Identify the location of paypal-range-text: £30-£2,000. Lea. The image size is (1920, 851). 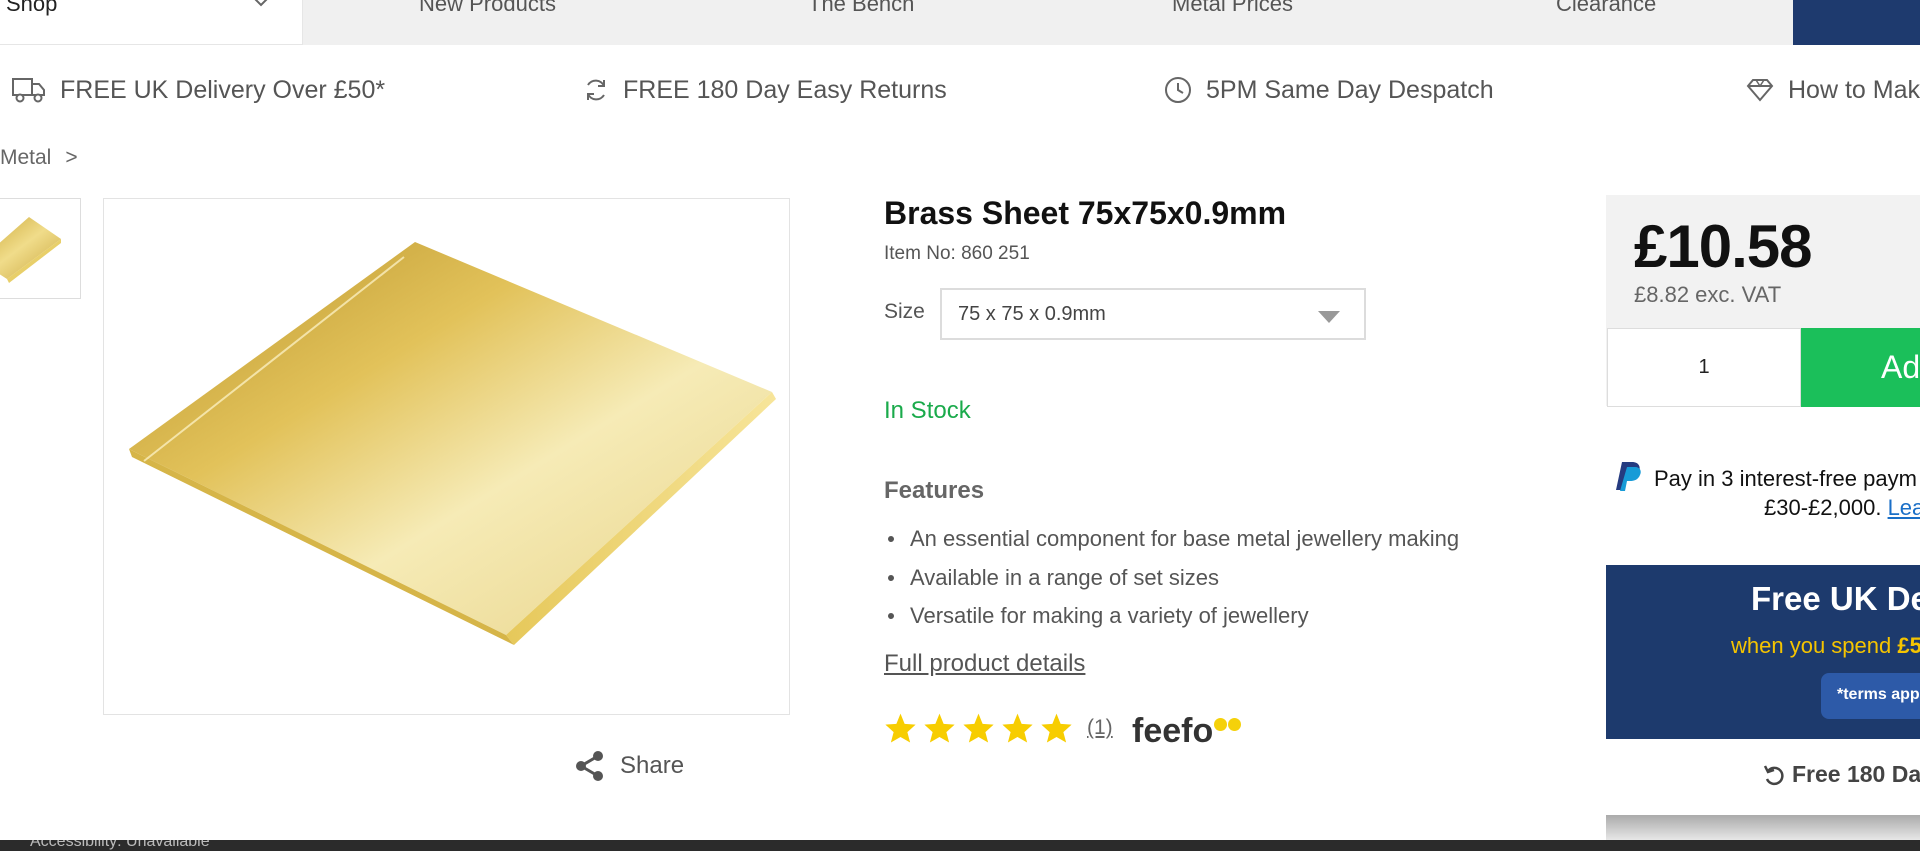
(1842, 508).